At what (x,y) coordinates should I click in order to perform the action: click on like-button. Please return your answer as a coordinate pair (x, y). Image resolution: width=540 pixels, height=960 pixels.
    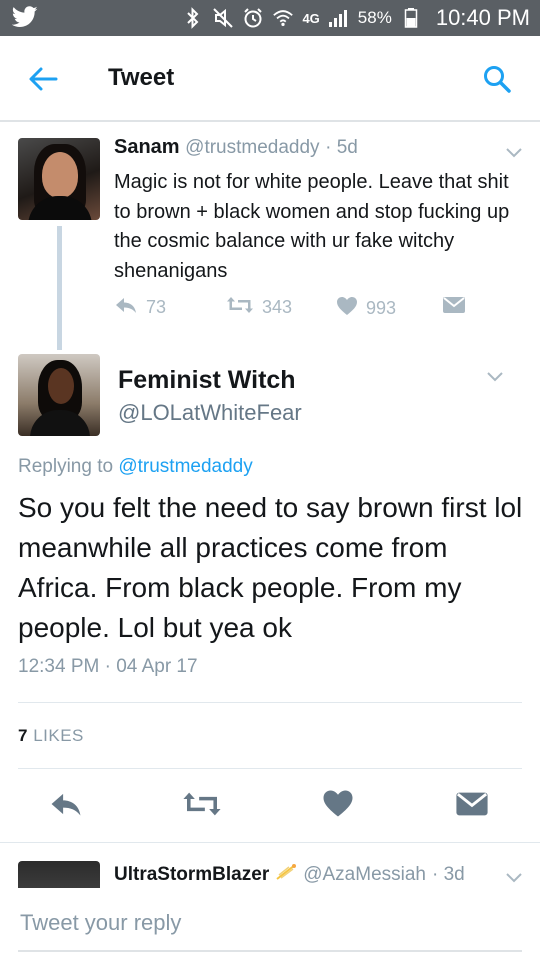
    Looking at the image, I should click on (338, 806).